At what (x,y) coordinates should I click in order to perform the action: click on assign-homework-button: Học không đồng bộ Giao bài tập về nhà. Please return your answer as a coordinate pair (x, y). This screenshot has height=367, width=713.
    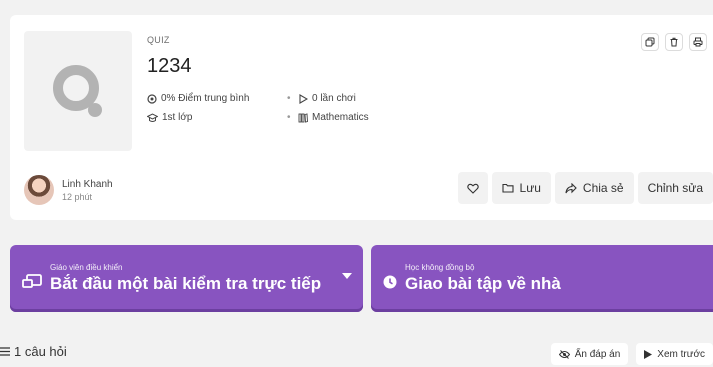
    Looking at the image, I should click on (542, 278).